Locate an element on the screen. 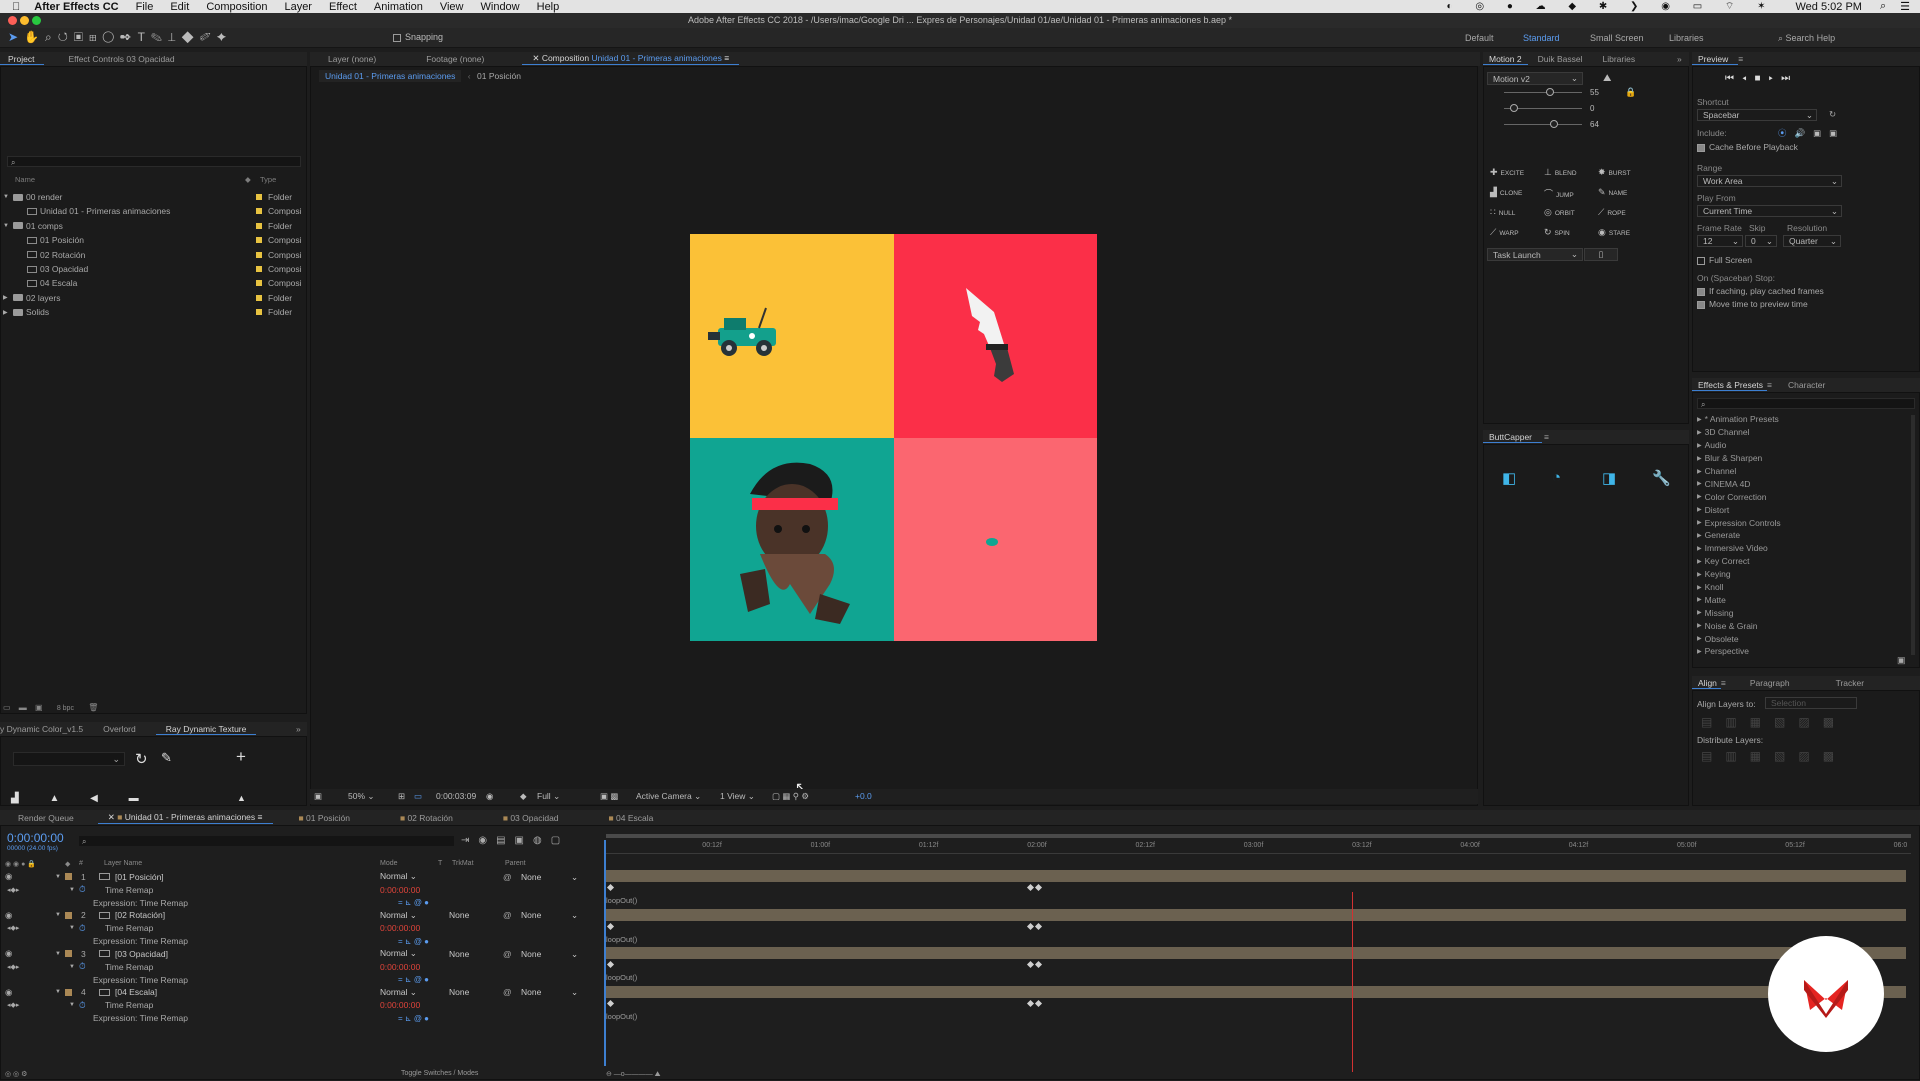  col-type: Type is located at coordinates (268, 179).